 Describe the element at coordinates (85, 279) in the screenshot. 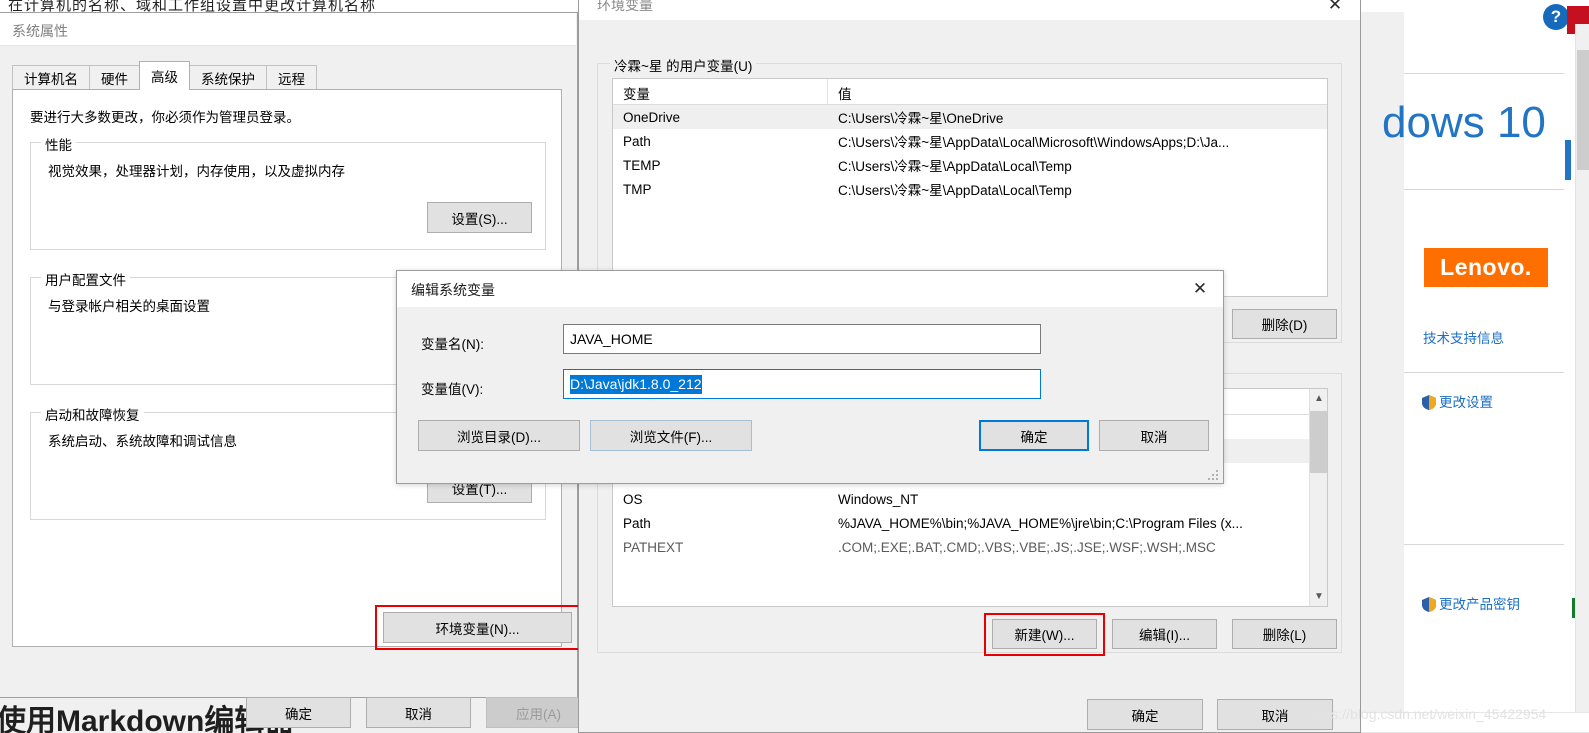

I see `user-profiles-group-title: 用户配置文件` at that location.